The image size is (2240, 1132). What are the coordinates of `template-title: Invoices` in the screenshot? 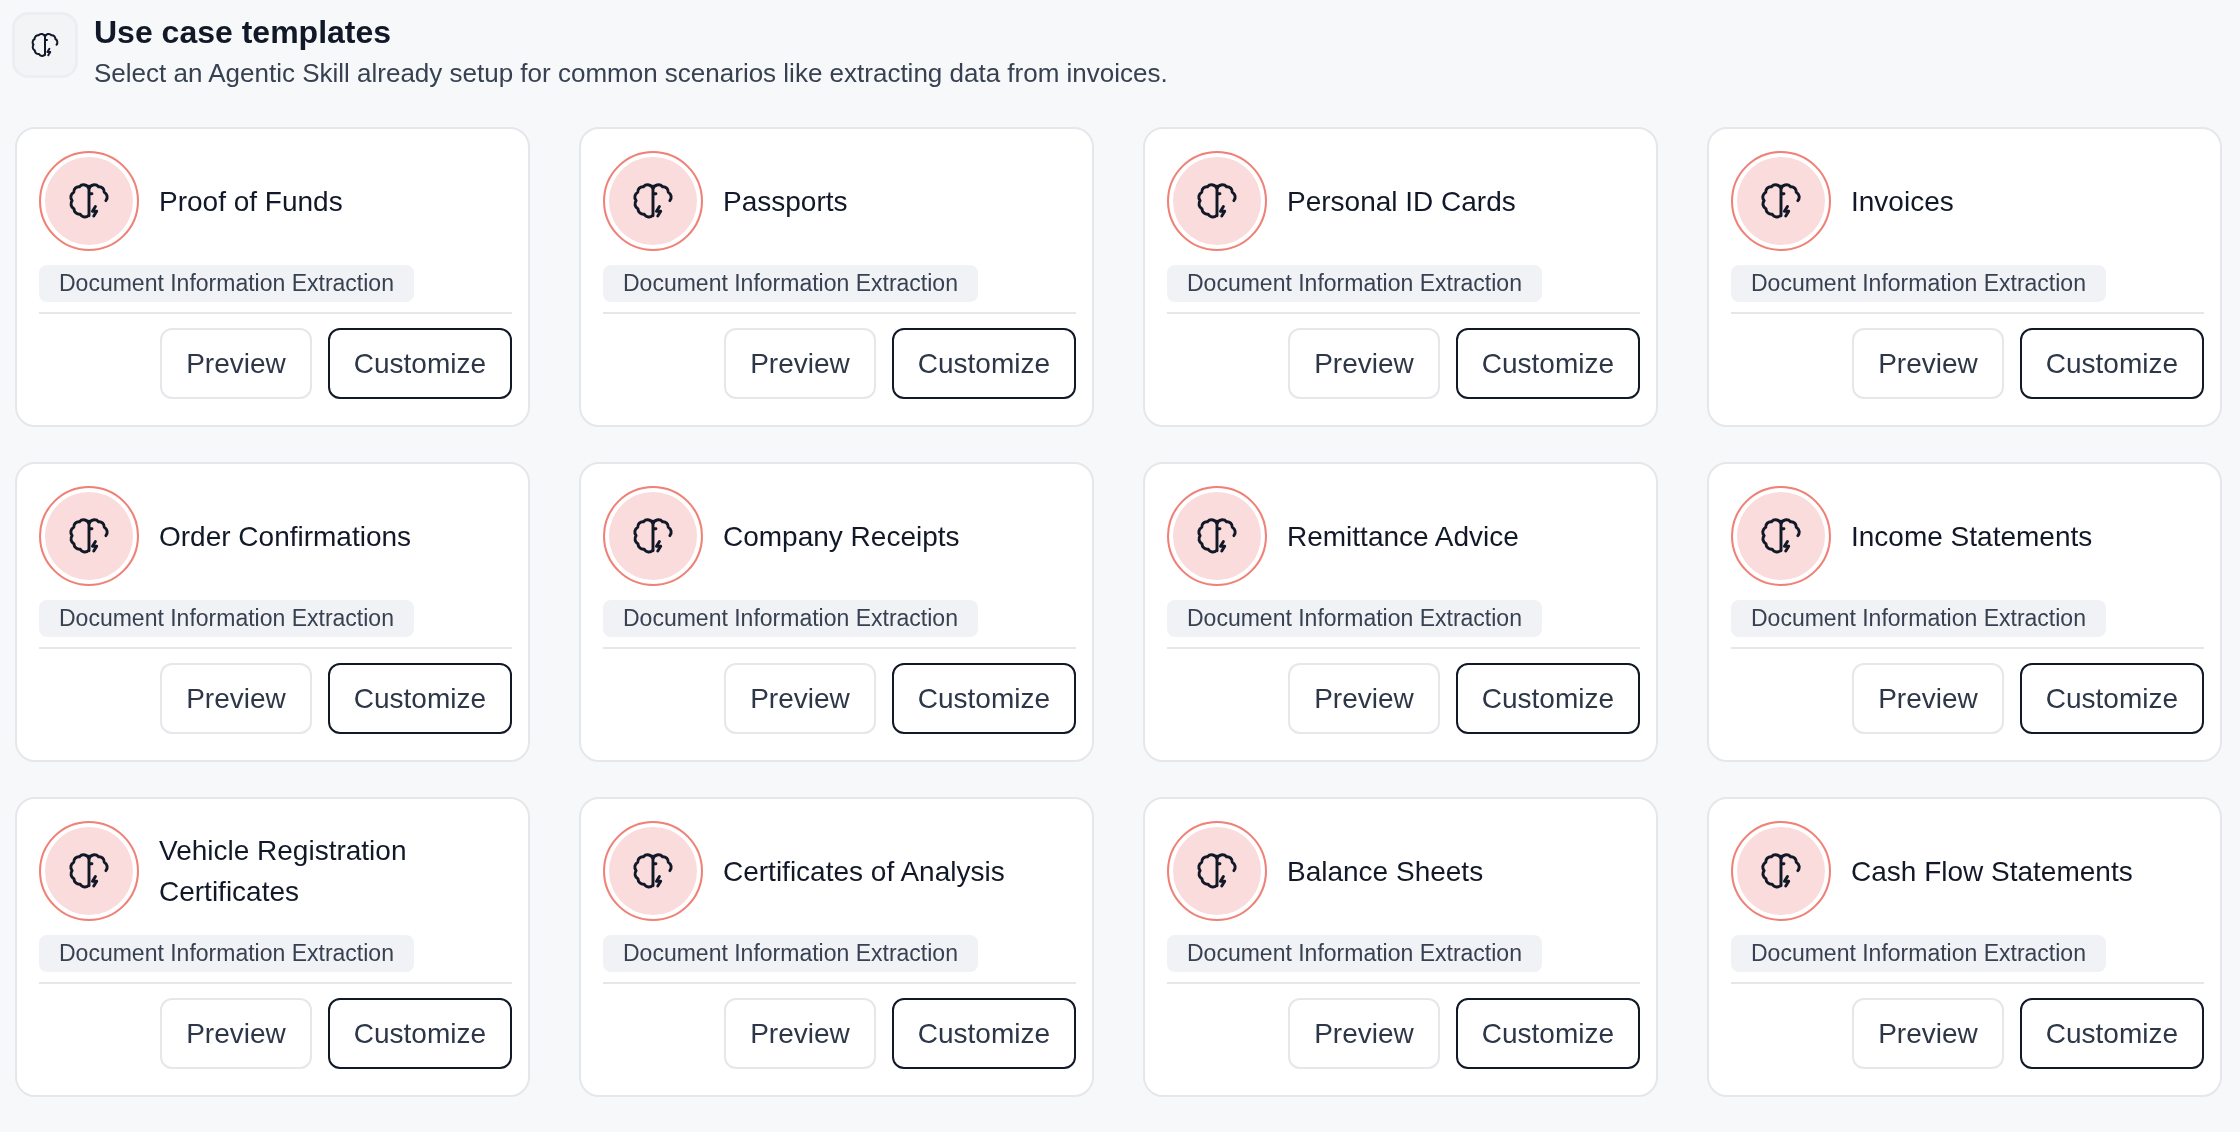 It's located at (1902, 201).